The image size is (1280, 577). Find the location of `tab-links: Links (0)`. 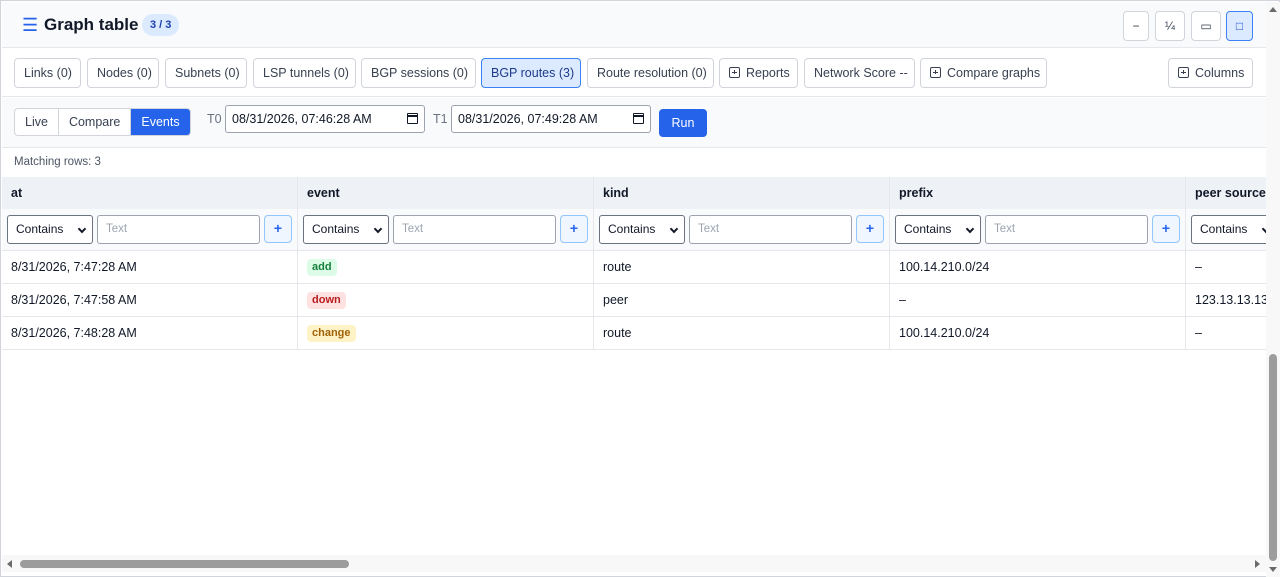

tab-links: Links (0) is located at coordinates (47, 73).